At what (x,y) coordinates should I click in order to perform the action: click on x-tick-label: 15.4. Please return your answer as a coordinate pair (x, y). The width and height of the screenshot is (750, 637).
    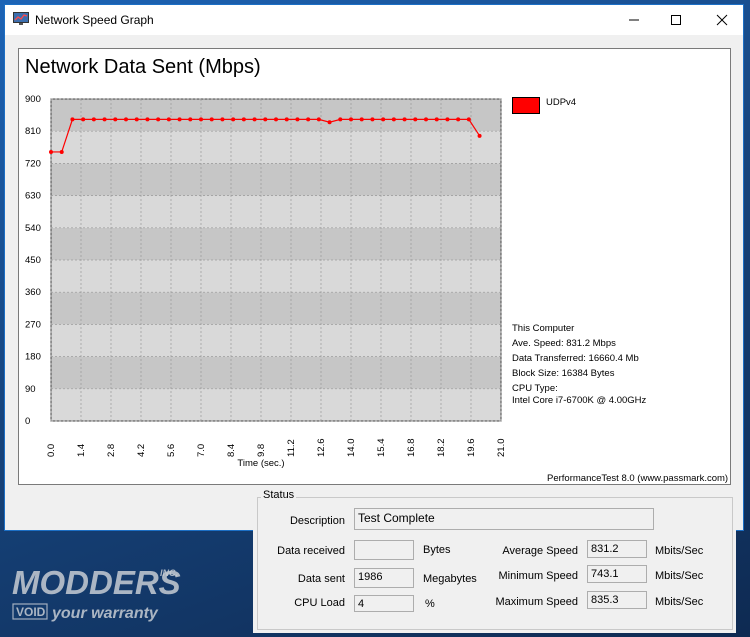
    Looking at the image, I should click on (381, 448).